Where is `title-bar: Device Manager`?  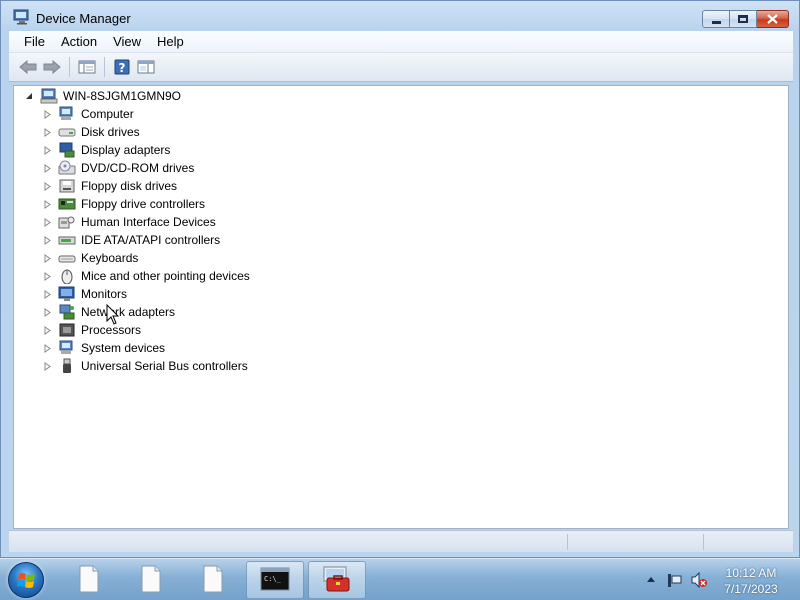
title-bar: Device Manager is located at coordinates (400, 17).